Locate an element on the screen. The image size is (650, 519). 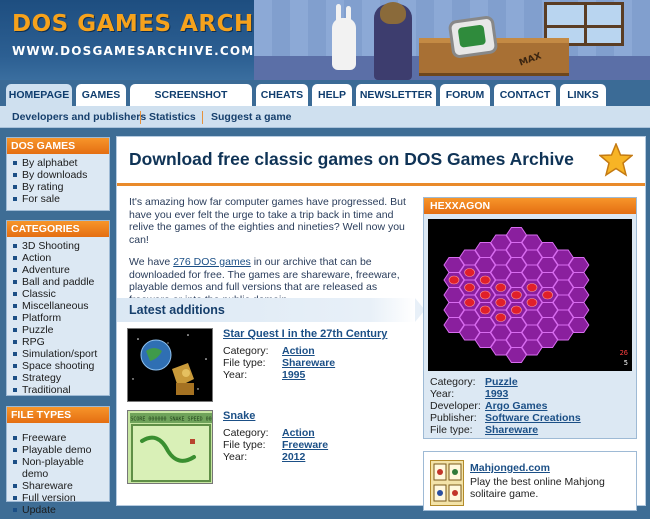
sidebar-link-by-alphabet: By alphabet is located at coordinates (61, 163).